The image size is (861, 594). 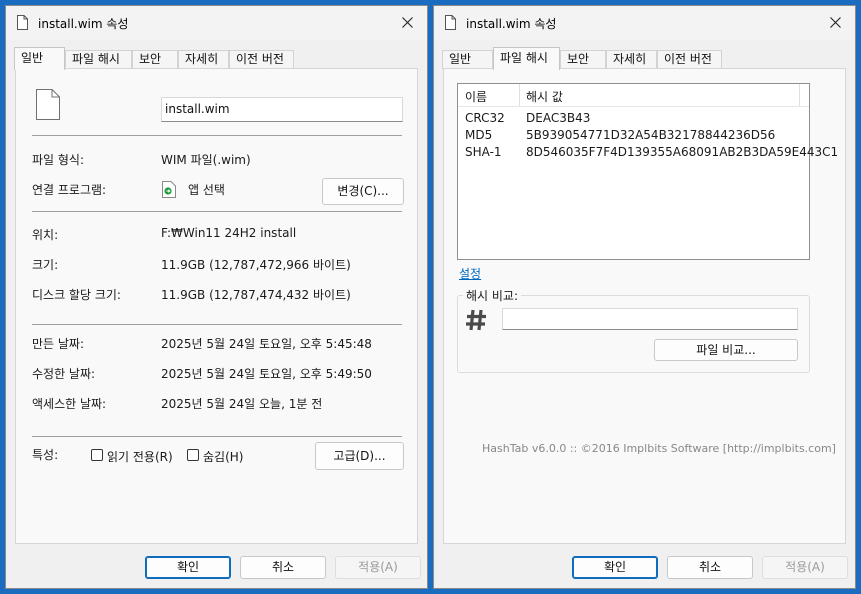 What do you see at coordinates (476, 96) in the screenshot?
I see `column-header-name: 이름` at bounding box center [476, 96].